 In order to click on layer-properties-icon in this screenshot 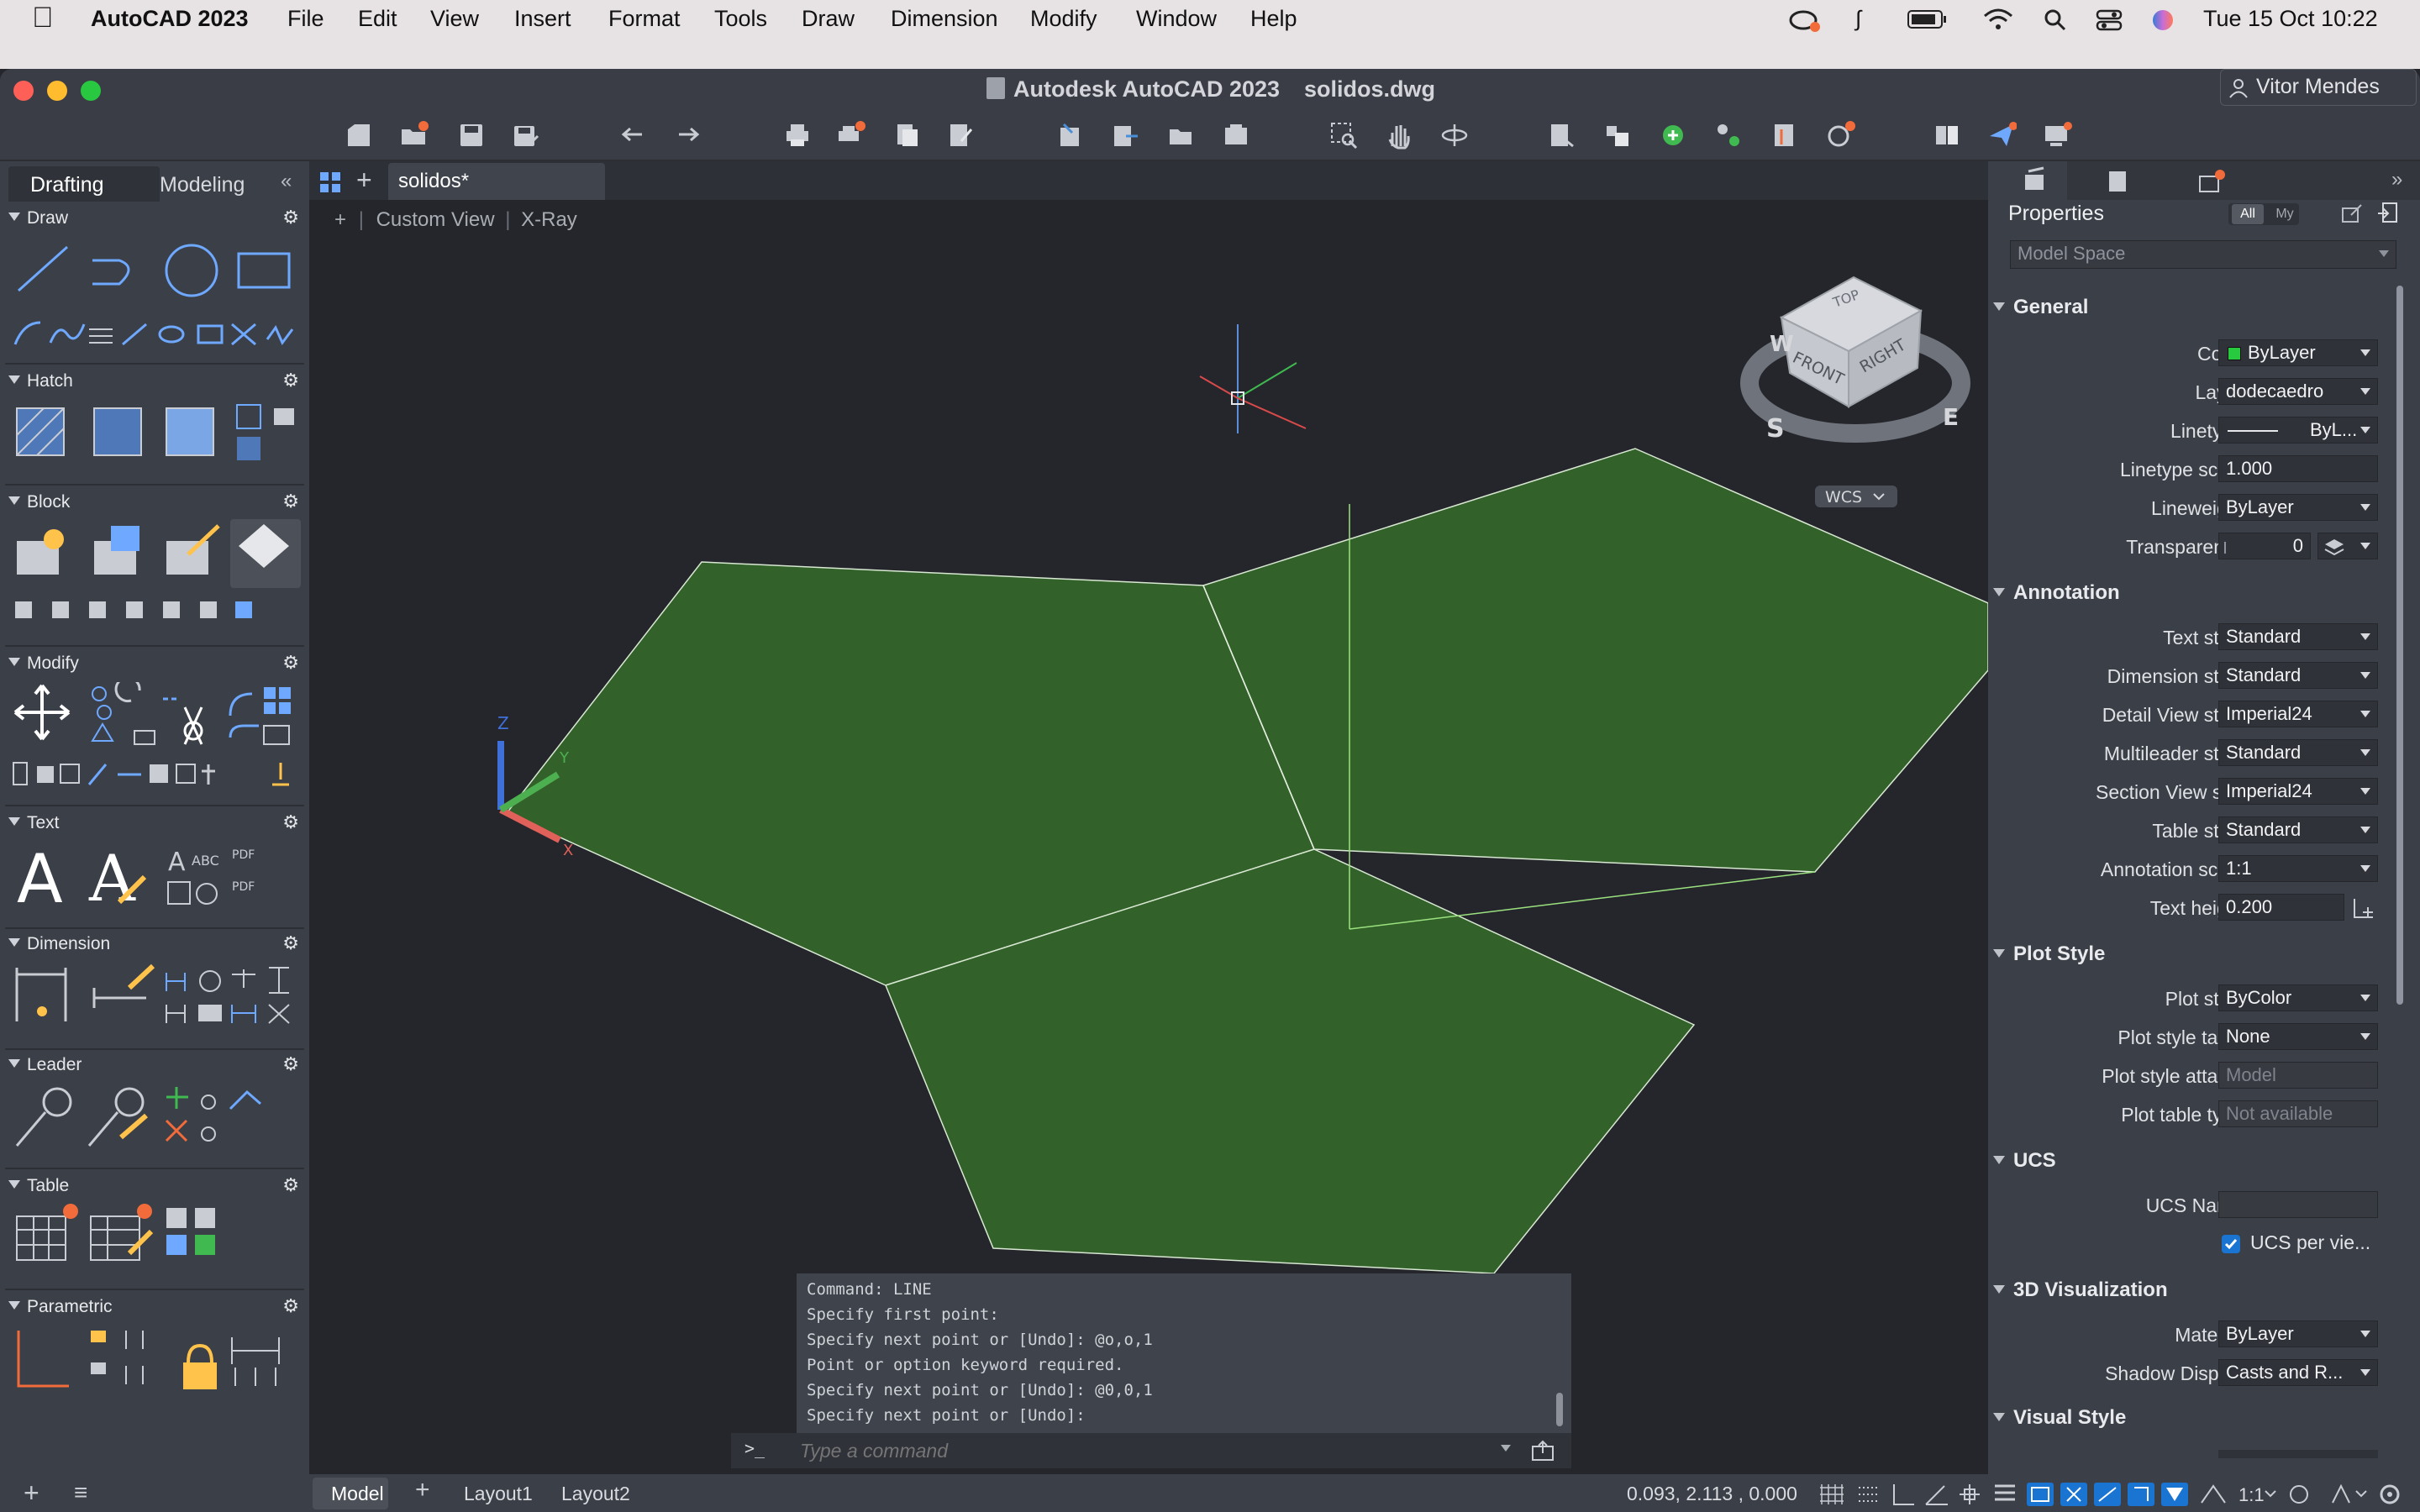, I will do `click(1562, 135)`.